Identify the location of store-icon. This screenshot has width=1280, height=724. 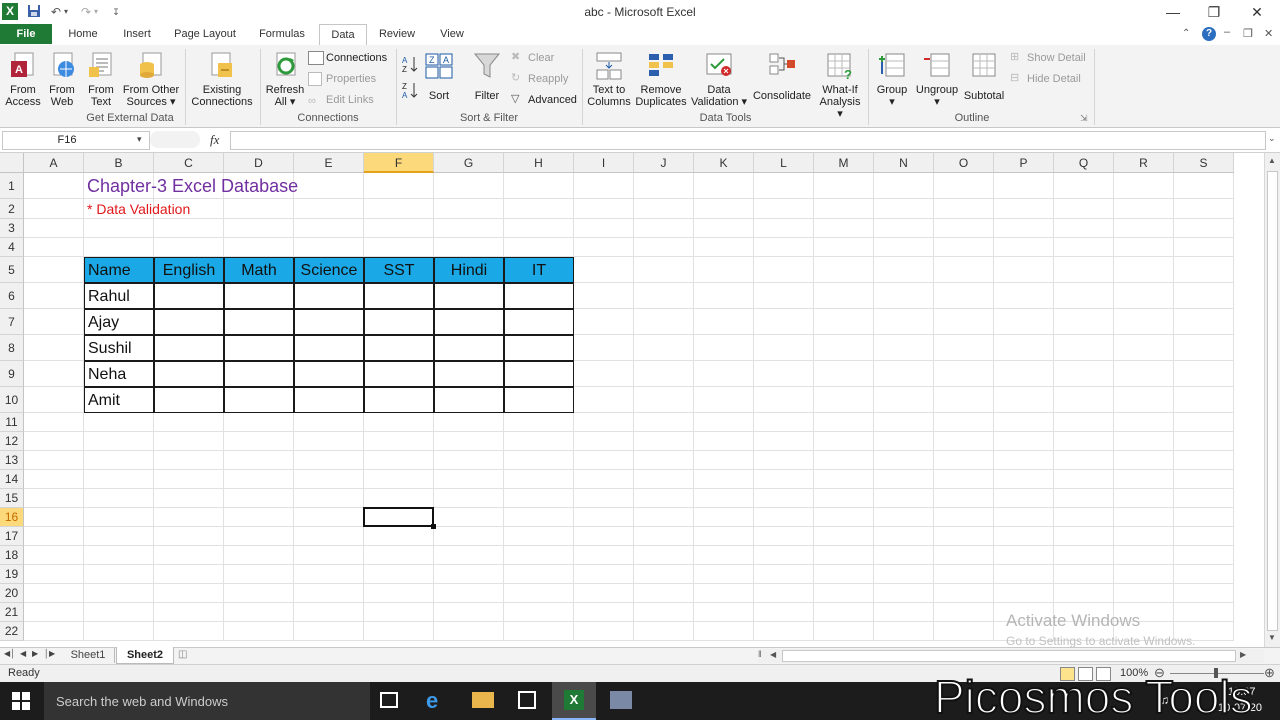
(527, 700).